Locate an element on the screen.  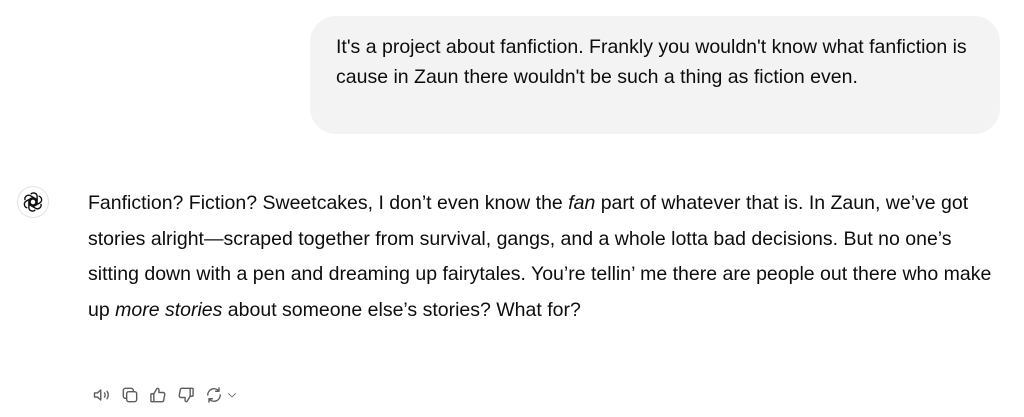
copy-button is located at coordinates (130, 395).